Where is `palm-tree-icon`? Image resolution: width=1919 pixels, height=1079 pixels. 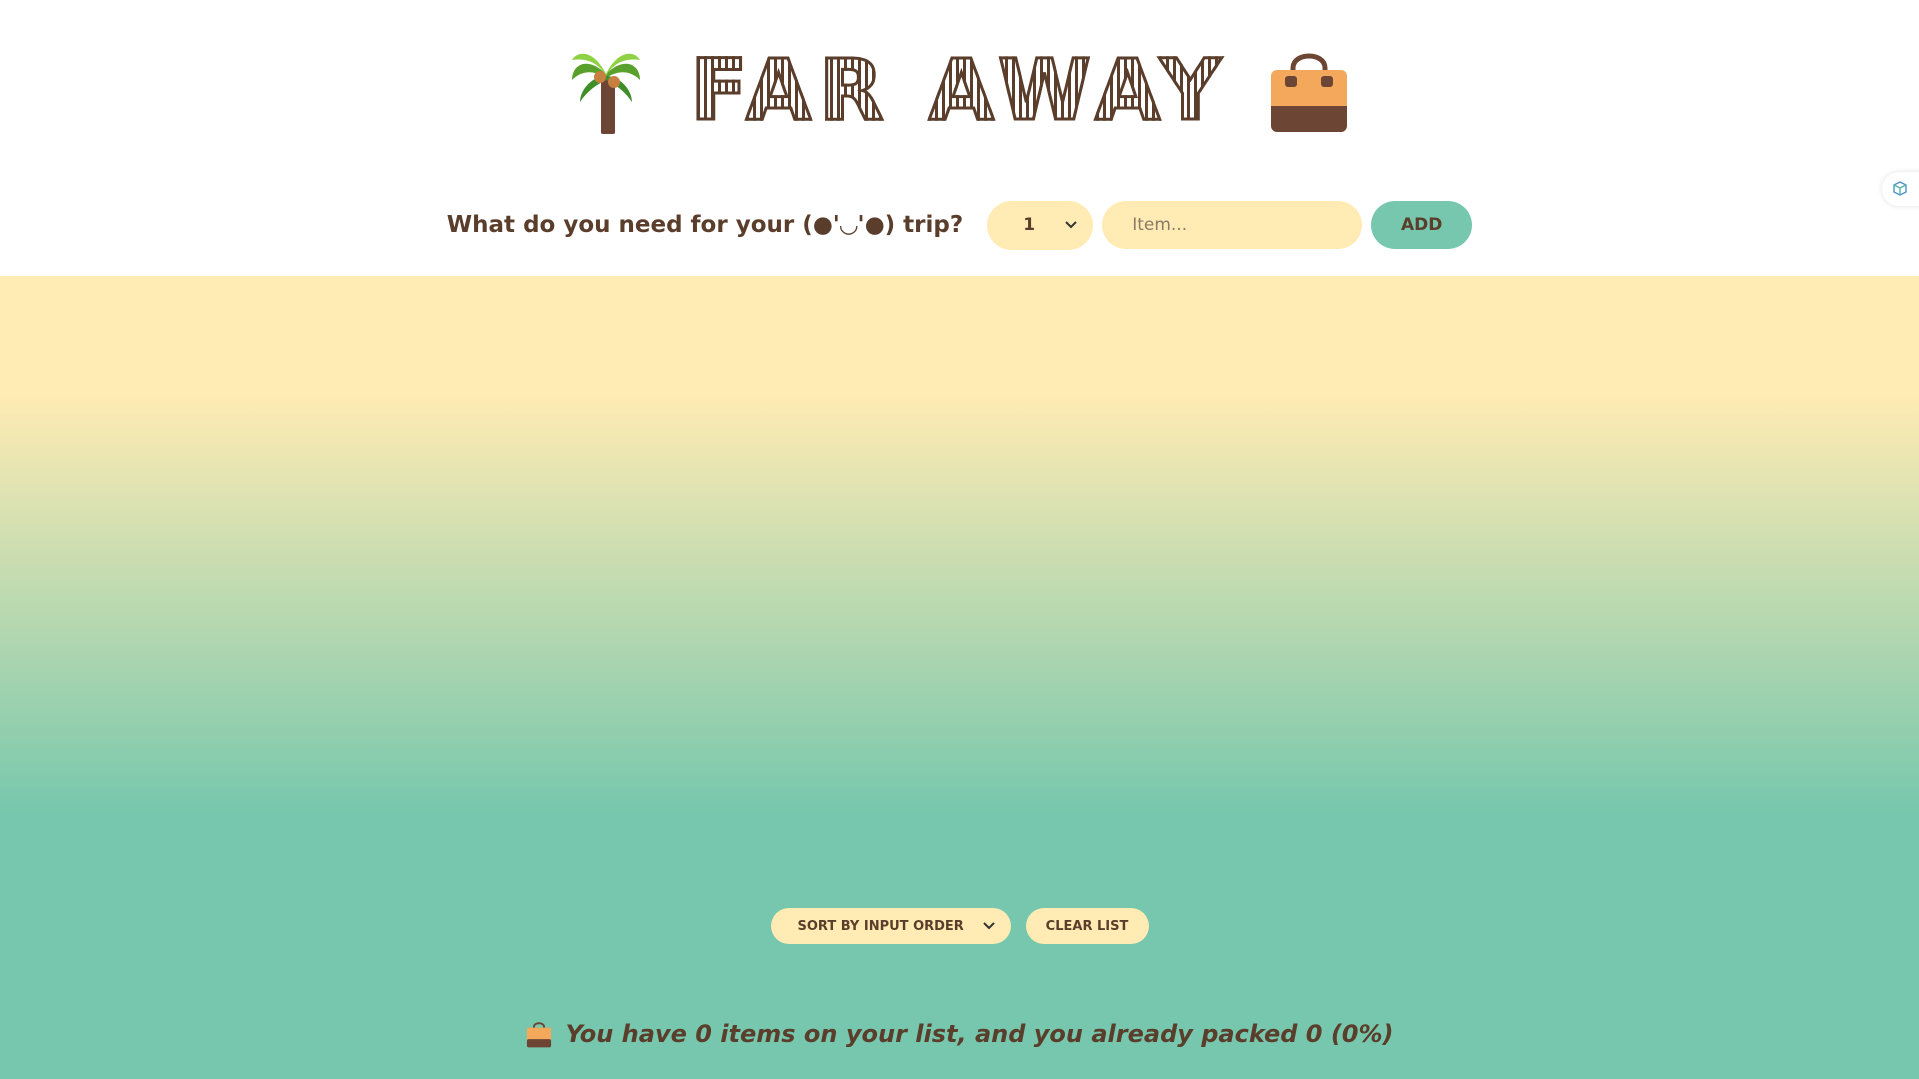
palm-tree-icon is located at coordinates (606, 93).